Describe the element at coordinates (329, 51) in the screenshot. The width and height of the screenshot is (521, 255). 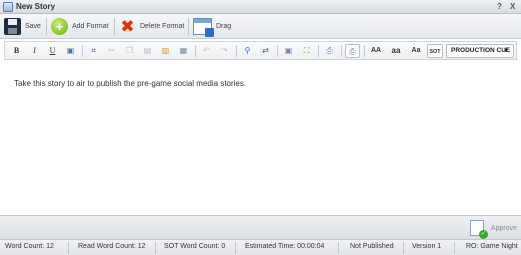
I see `print-icon: ⎙` at that location.